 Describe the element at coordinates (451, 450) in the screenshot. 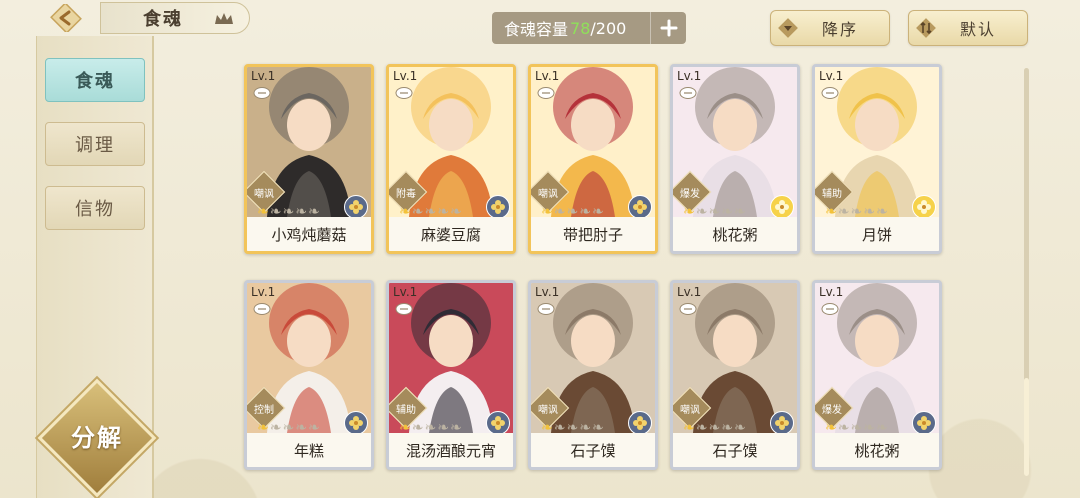

I see `card-name: 混汤酒酿元宵` at that location.